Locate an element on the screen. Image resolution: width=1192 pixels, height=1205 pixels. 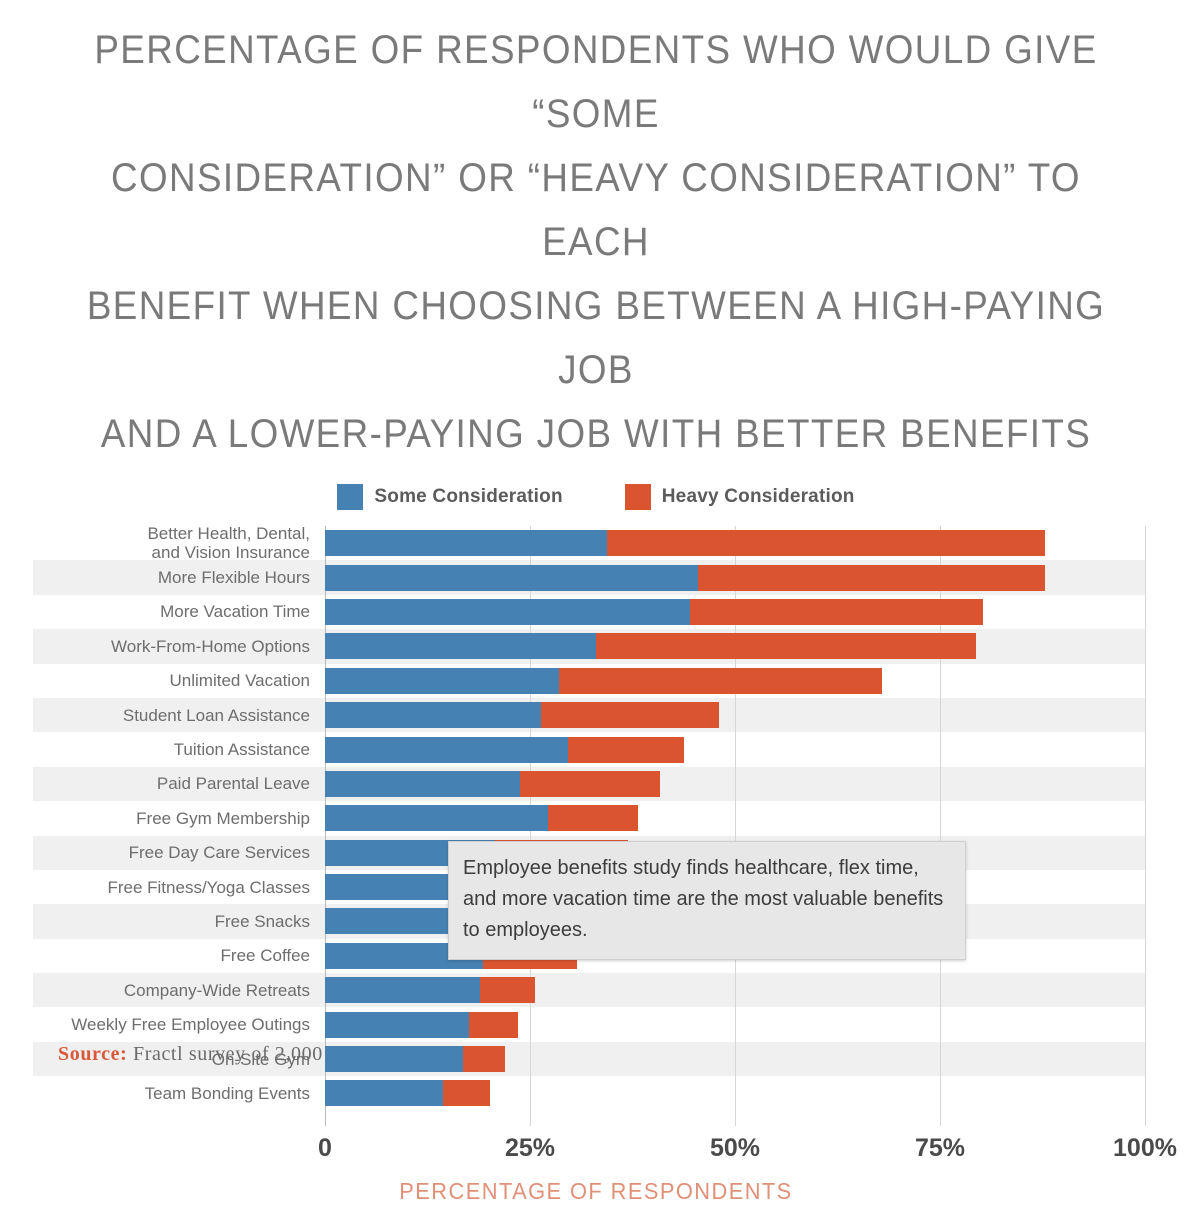
category-label: Student Loan Assistance is located at coordinates (216, 715).